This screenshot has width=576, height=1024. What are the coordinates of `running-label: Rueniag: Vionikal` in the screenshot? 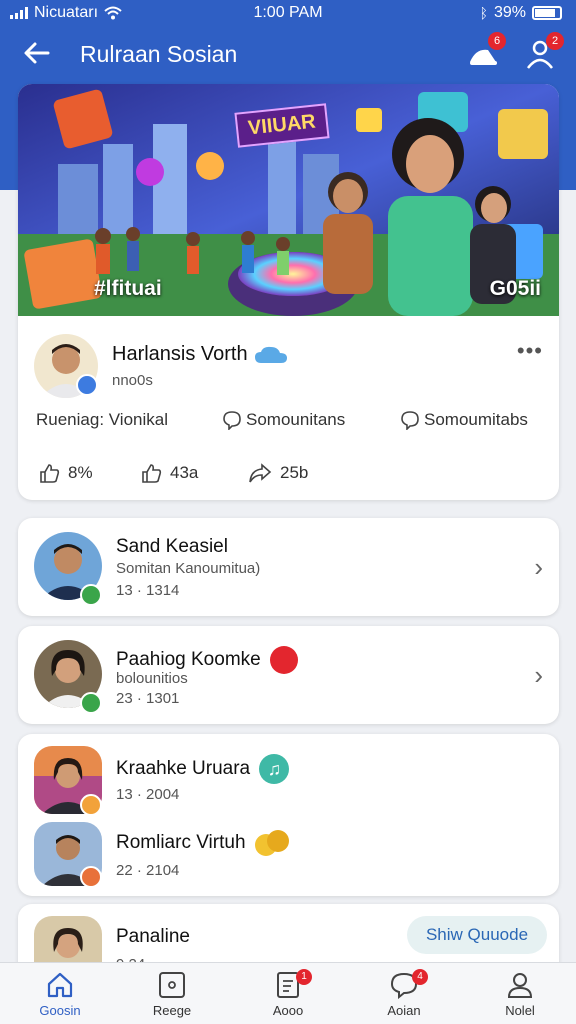 It's located at (102, 419).